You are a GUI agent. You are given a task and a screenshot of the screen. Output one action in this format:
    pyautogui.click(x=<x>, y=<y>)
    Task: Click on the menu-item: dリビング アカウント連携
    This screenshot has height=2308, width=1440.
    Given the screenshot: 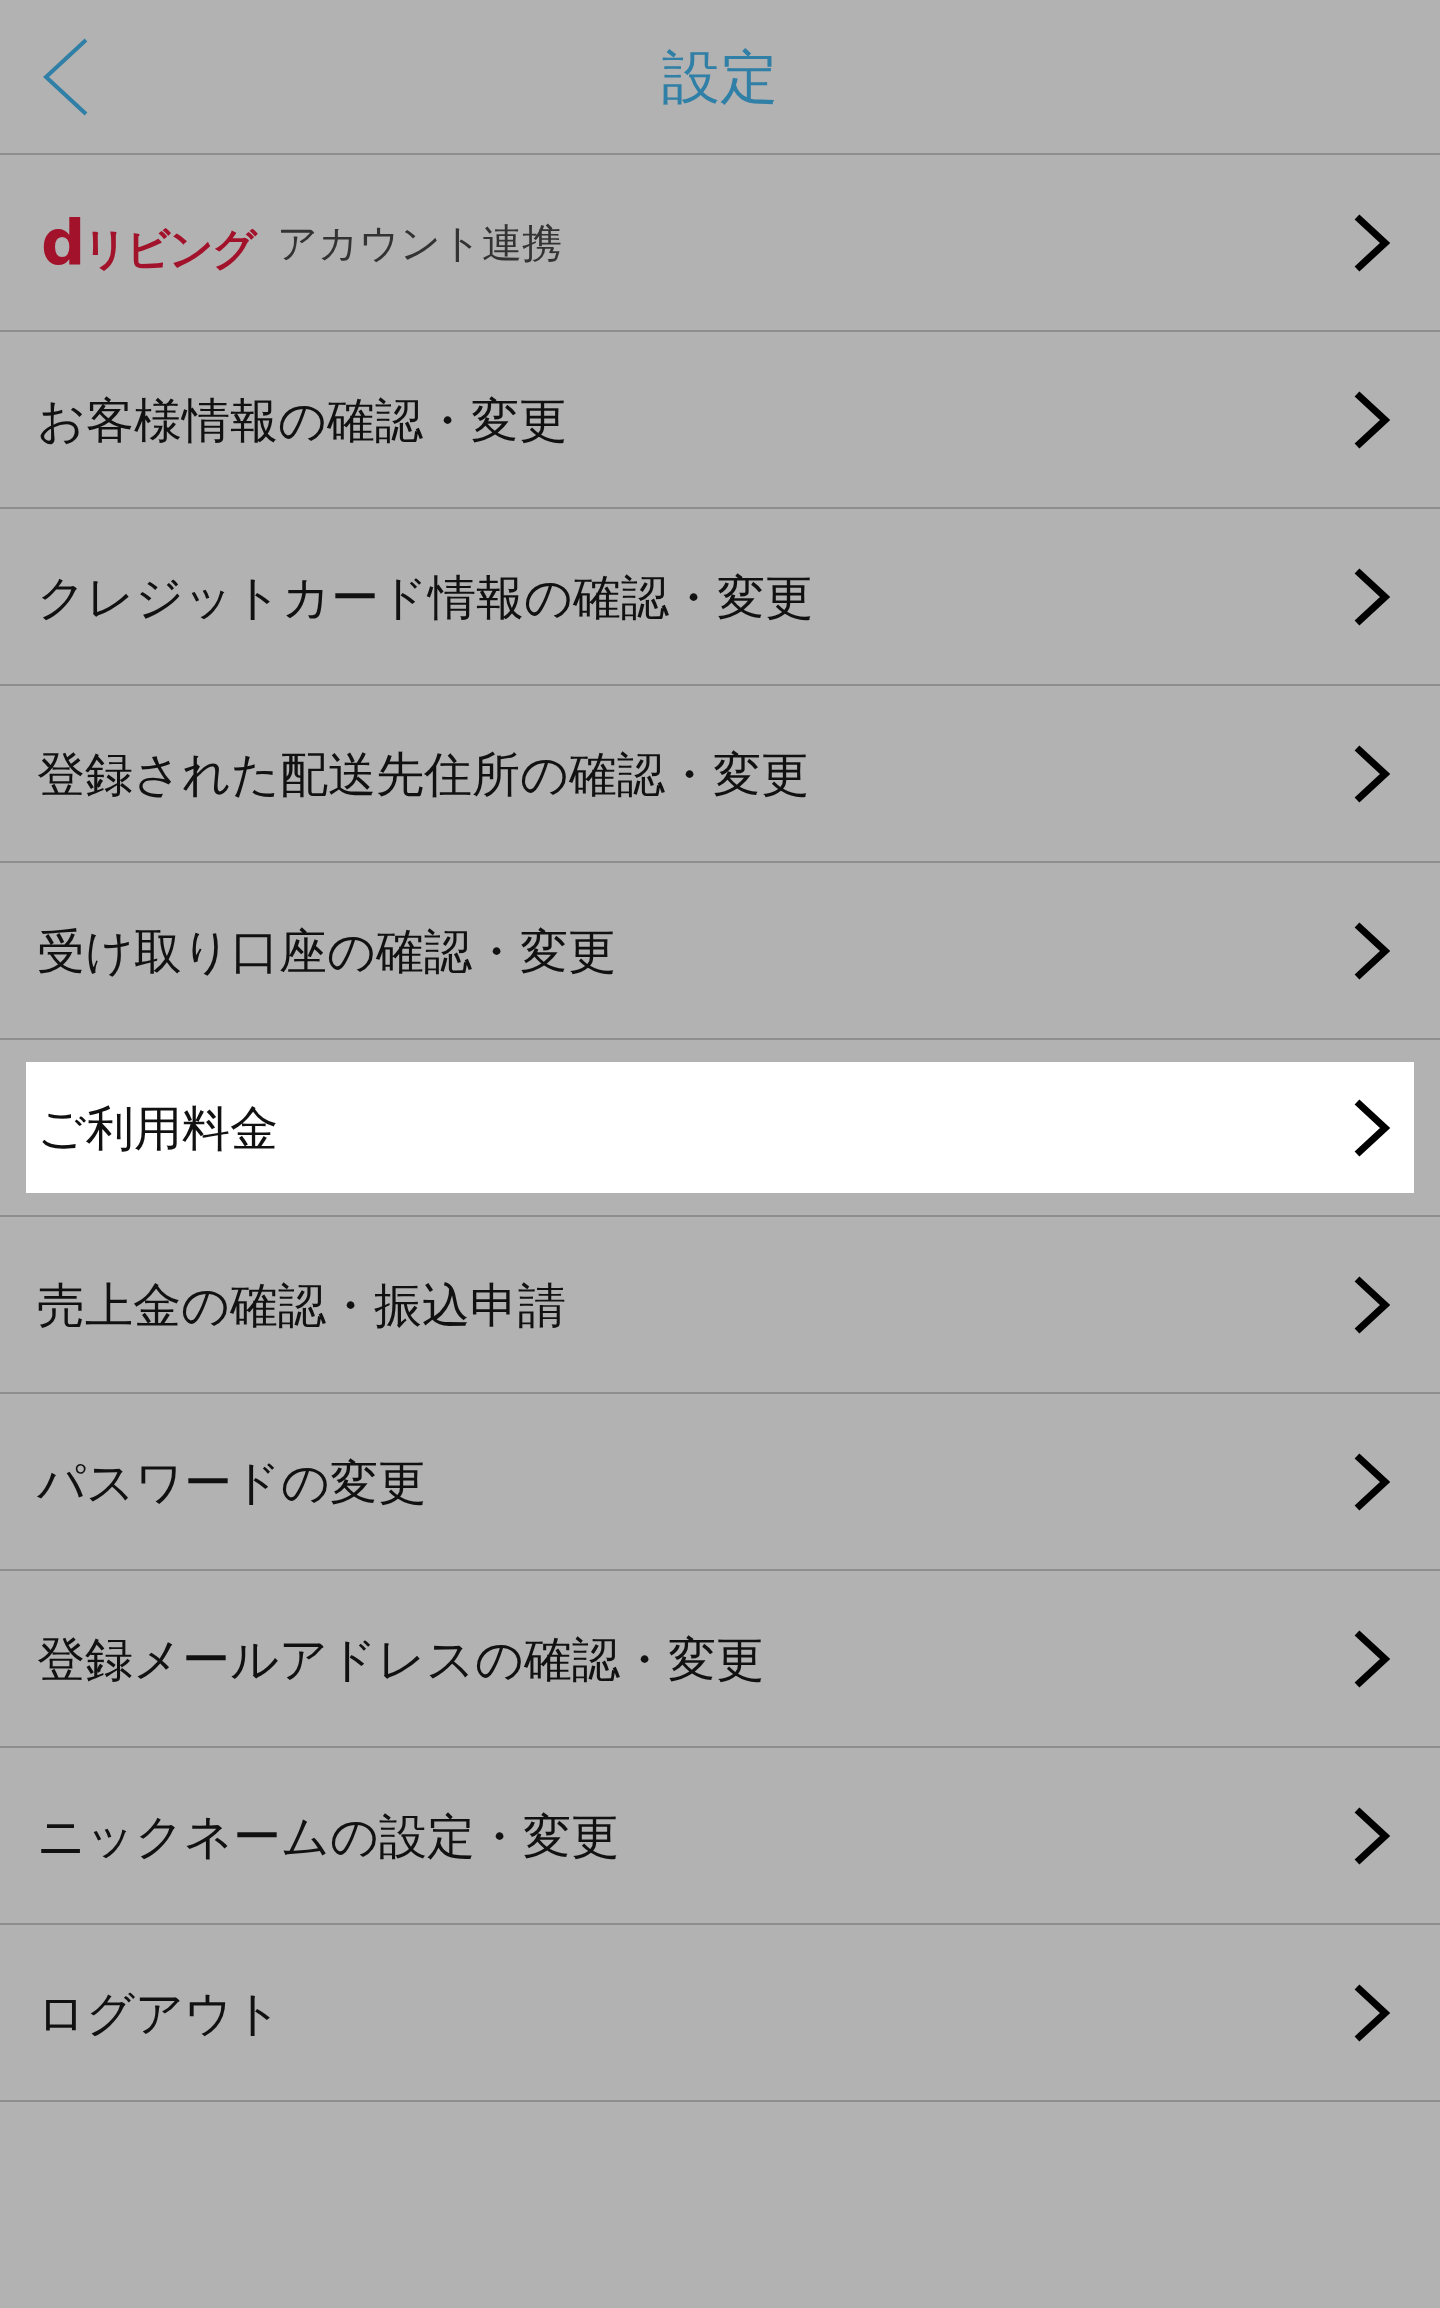 What is the action you would take?
    pyautogui.click(x=720, y=242)
    